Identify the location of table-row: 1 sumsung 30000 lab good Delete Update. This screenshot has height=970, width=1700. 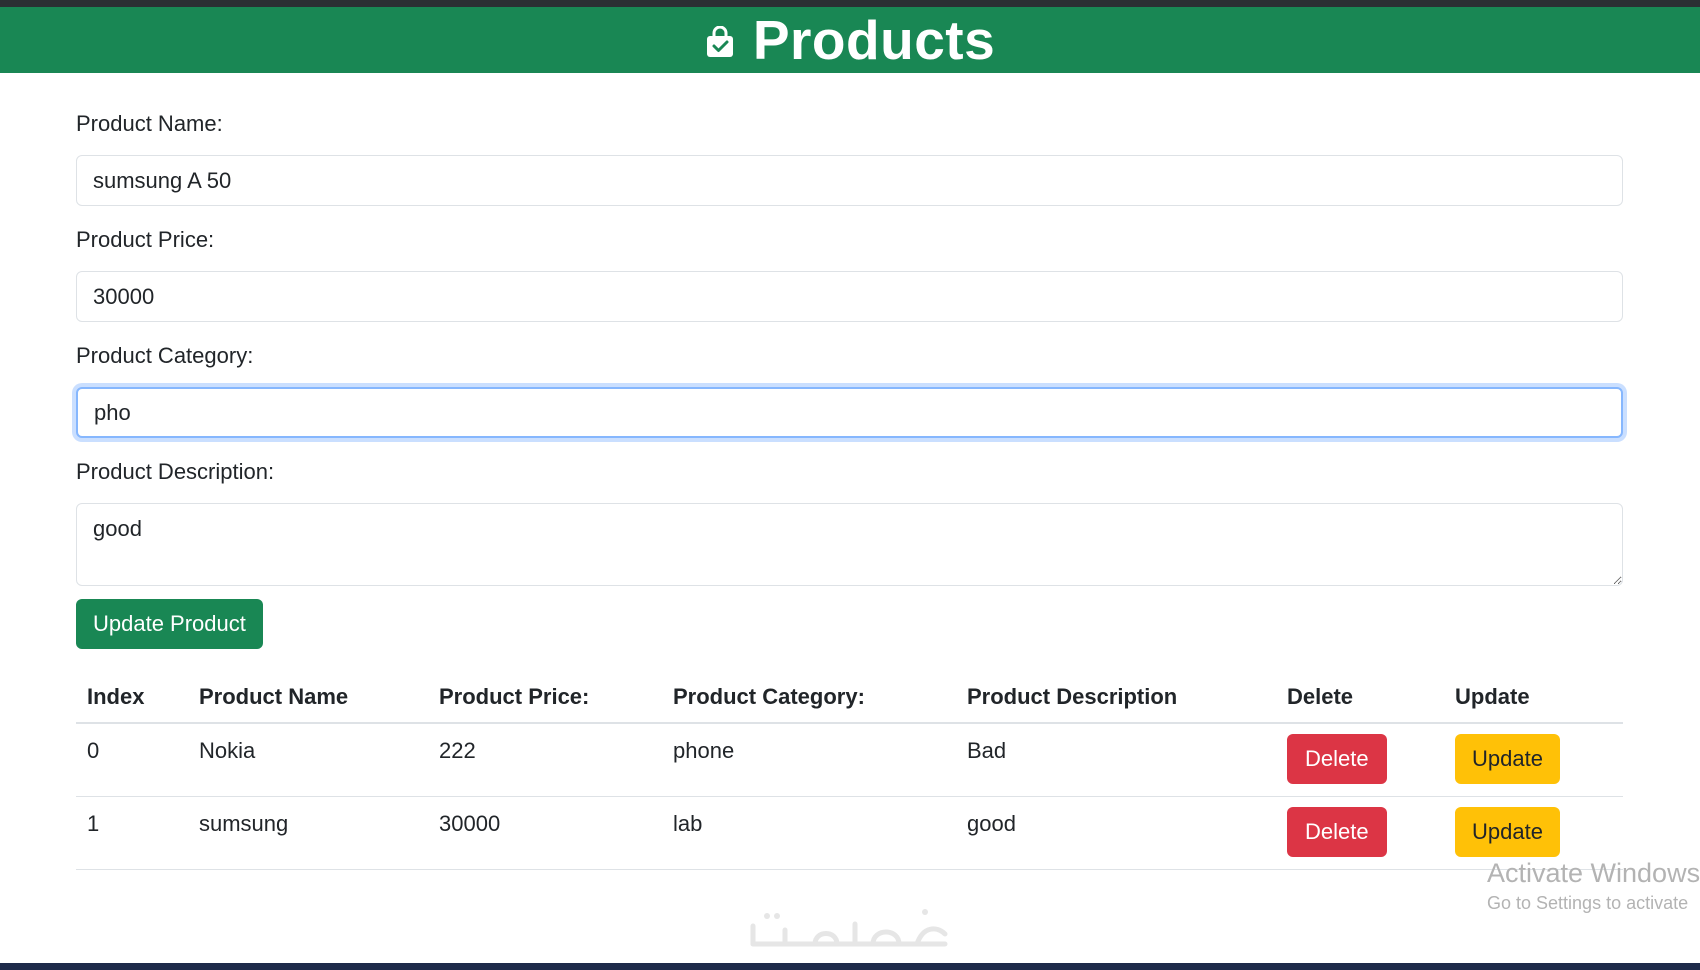
(849, 833).